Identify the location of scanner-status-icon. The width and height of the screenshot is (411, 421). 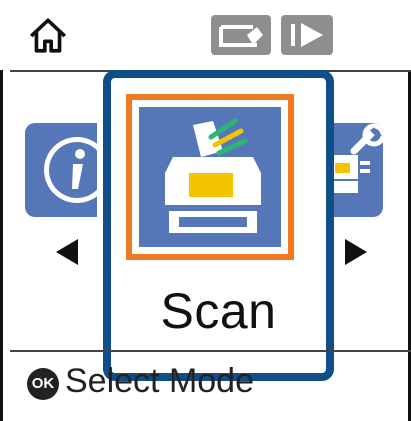
(241, 35).